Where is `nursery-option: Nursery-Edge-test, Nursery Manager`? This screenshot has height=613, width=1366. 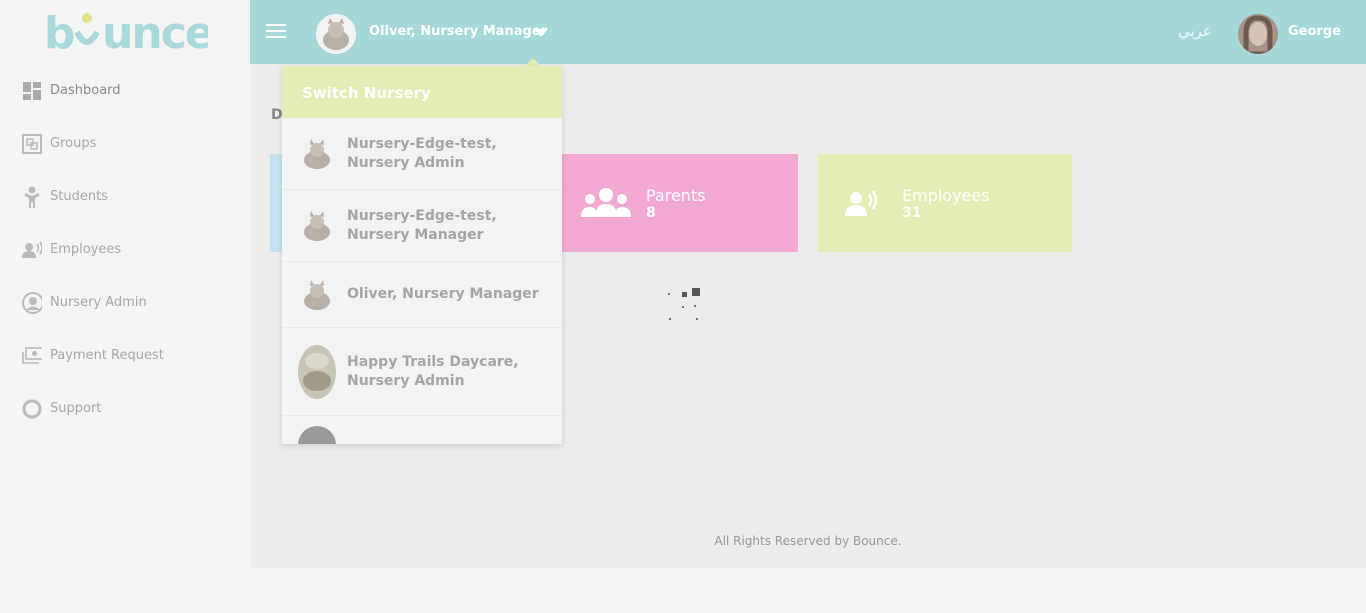
nursery-option: Nursery-Edge-test, Nursery Manager is located at coordinates (422, 226).